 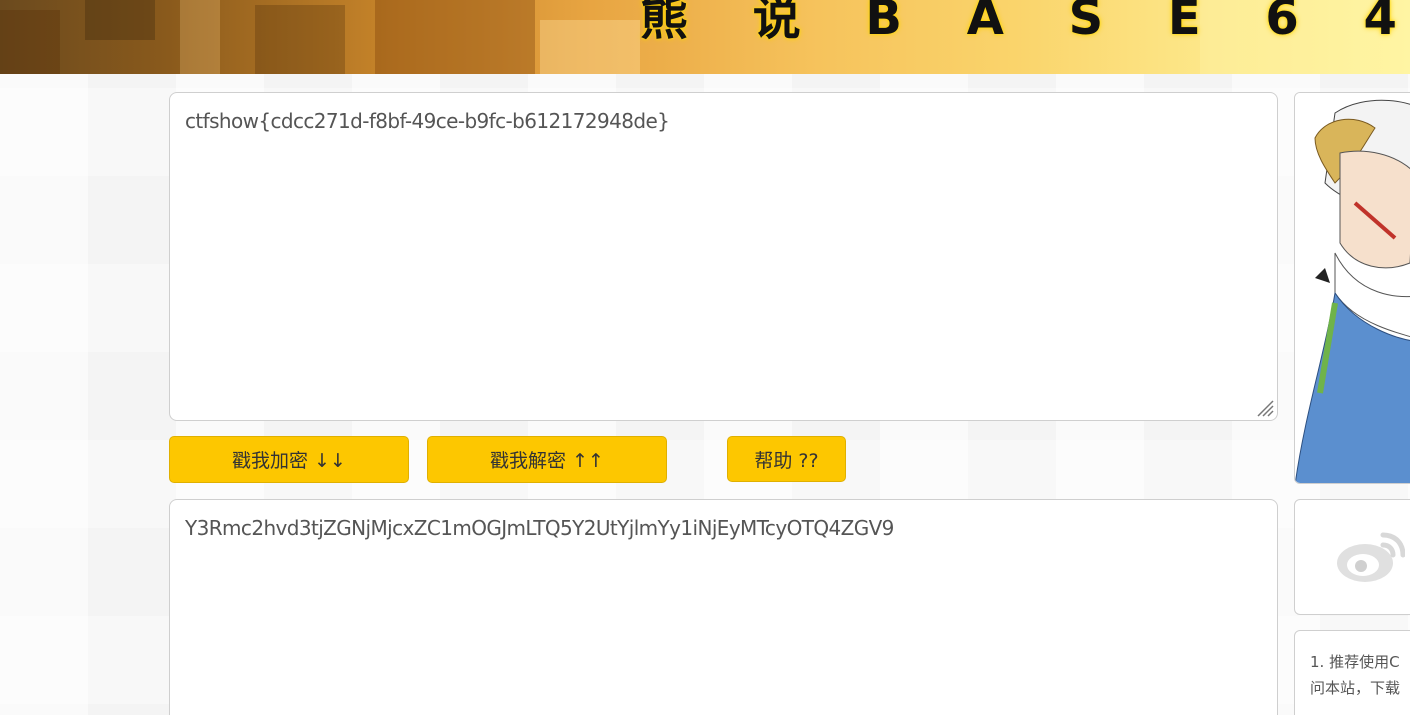 I want to click on mascot-panel, so click(x=1352, y=288).